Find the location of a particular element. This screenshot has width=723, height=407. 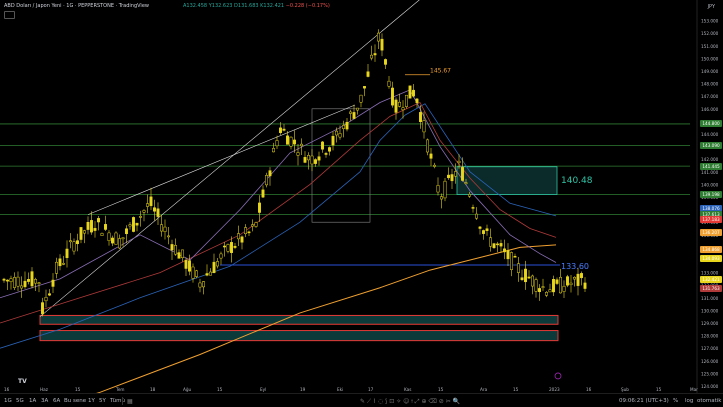

tradingview-logo: TV is located at coordinates (22, 381).